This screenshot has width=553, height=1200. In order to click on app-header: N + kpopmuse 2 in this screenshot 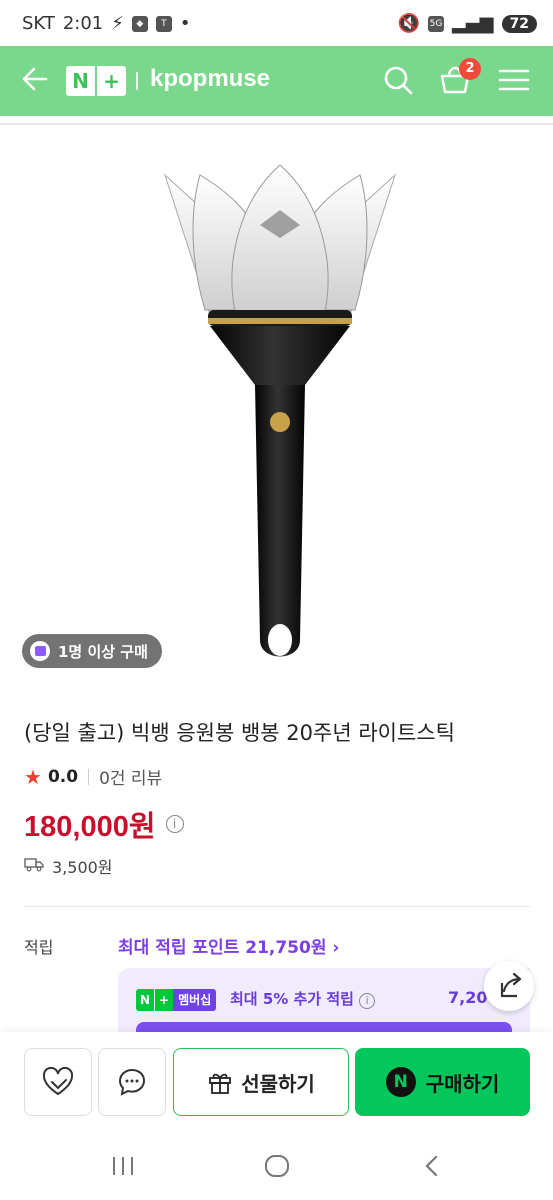, I will do `click(276, 81)`.